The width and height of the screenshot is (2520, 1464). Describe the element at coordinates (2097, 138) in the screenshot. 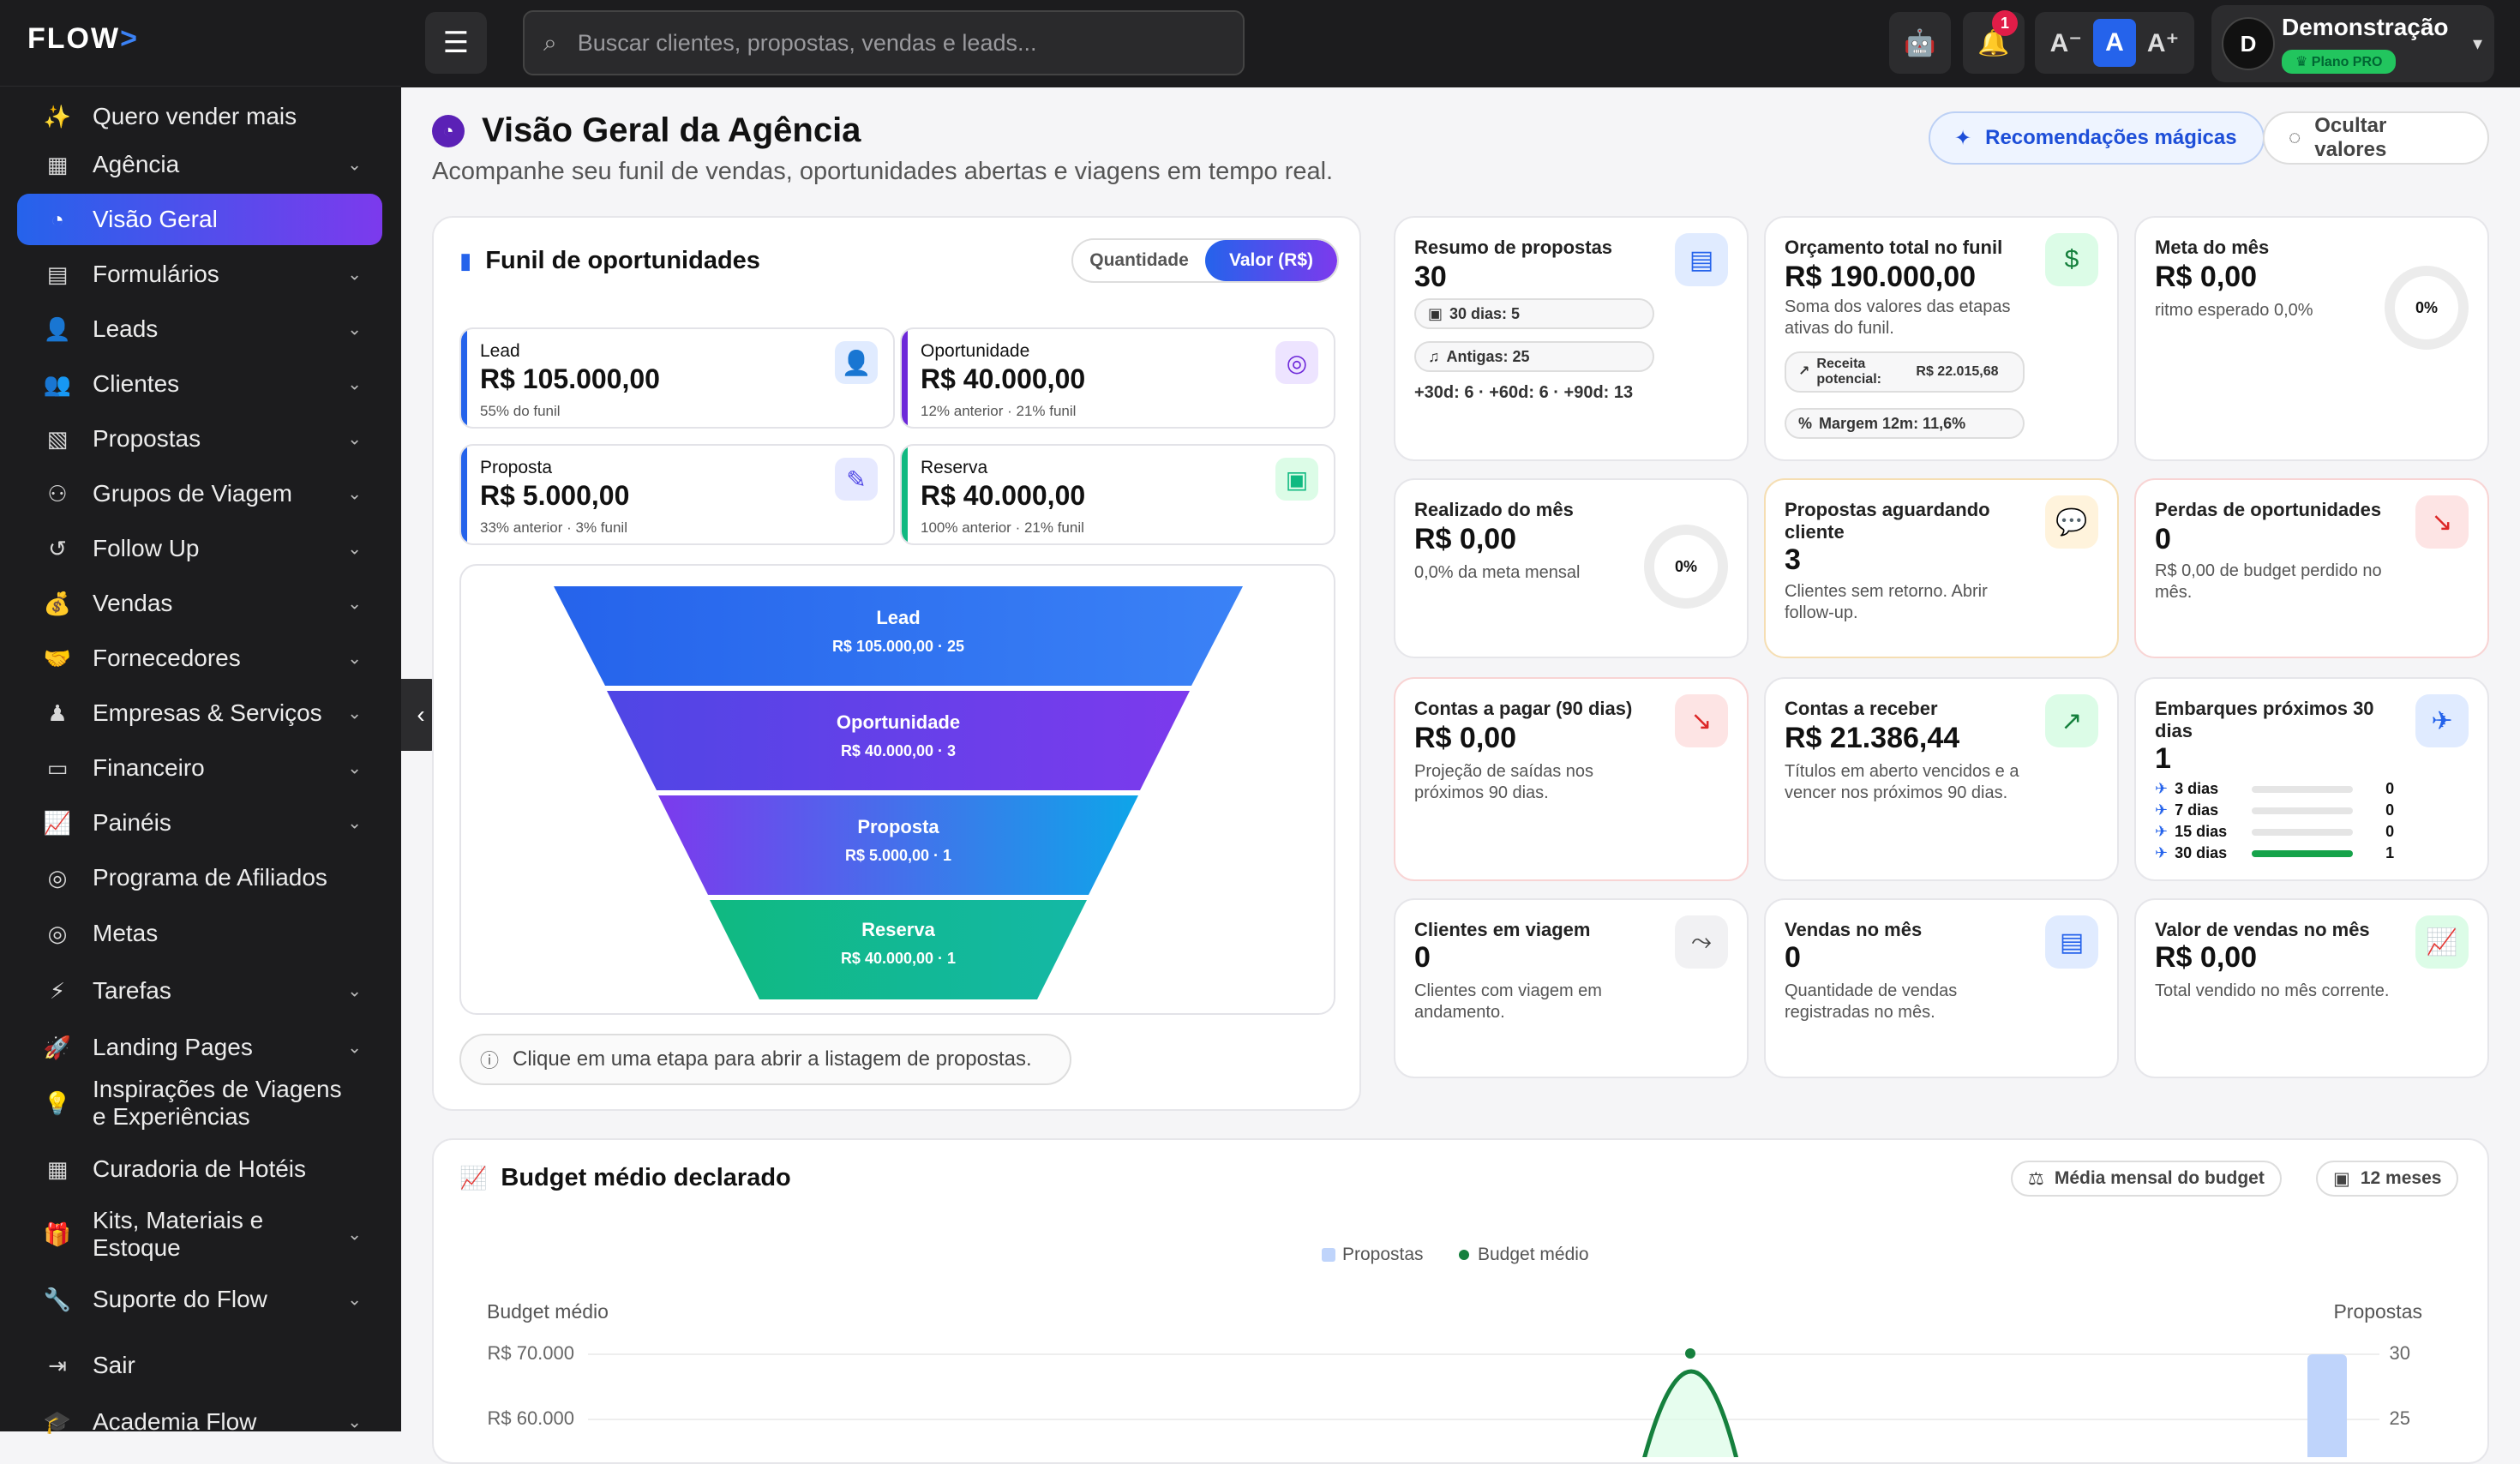

I see `magic-recommendations-button: ✦ Recomendações mágicas` at that location.